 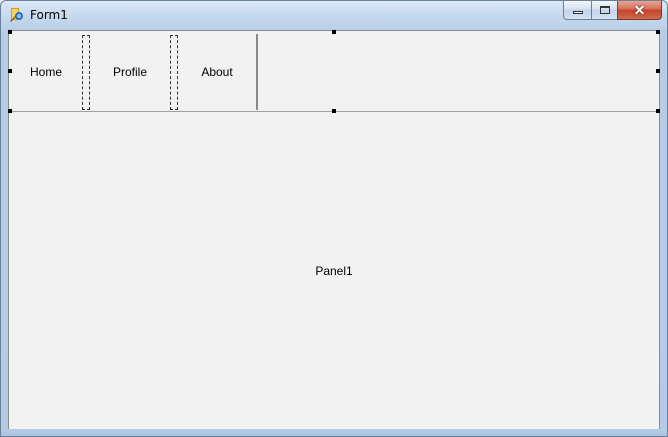 I want to click on resize-handle-middle-right, so click(x=658, y=71).